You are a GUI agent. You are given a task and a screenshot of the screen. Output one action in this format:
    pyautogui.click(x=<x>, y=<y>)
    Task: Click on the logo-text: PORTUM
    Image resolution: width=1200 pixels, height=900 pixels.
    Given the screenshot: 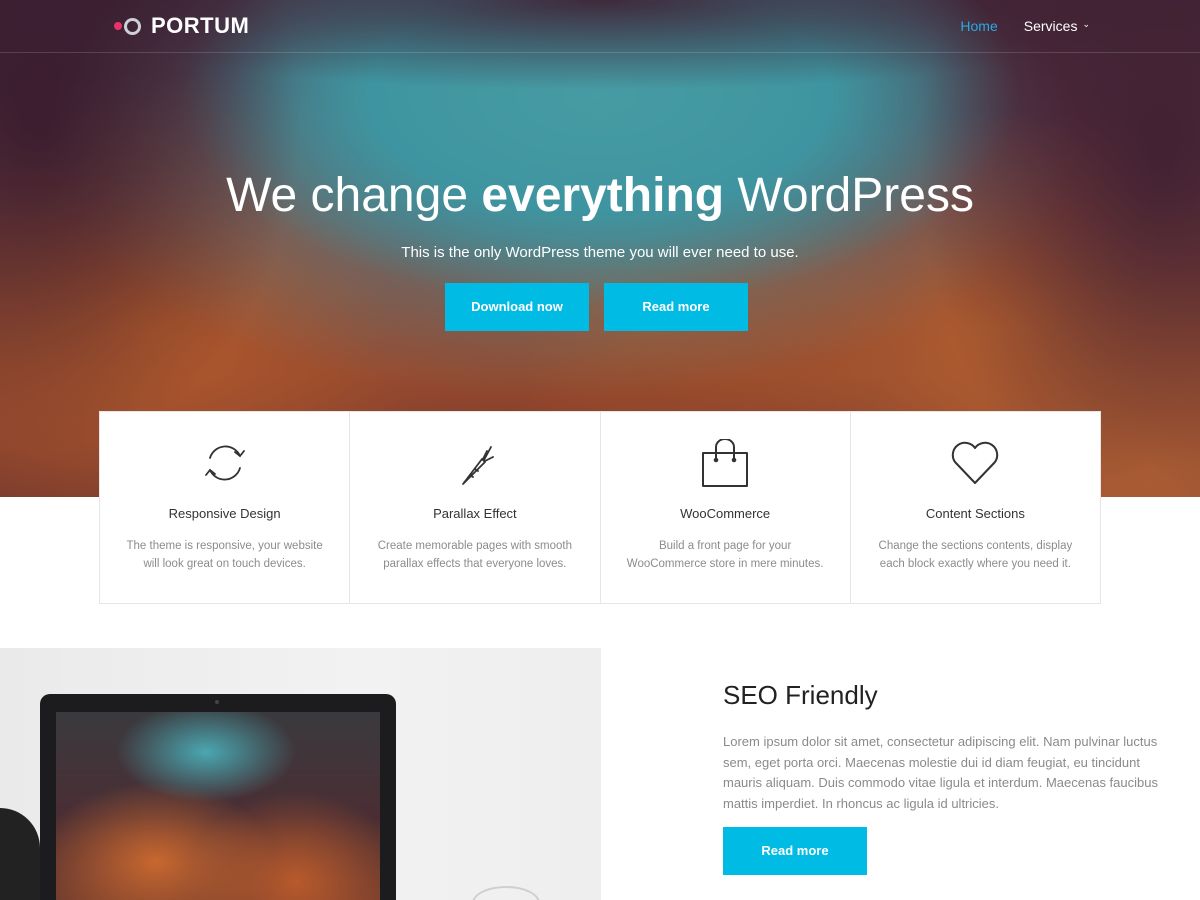 What is the action you would take?
    pyautogui.click(x=200, y=25)
    